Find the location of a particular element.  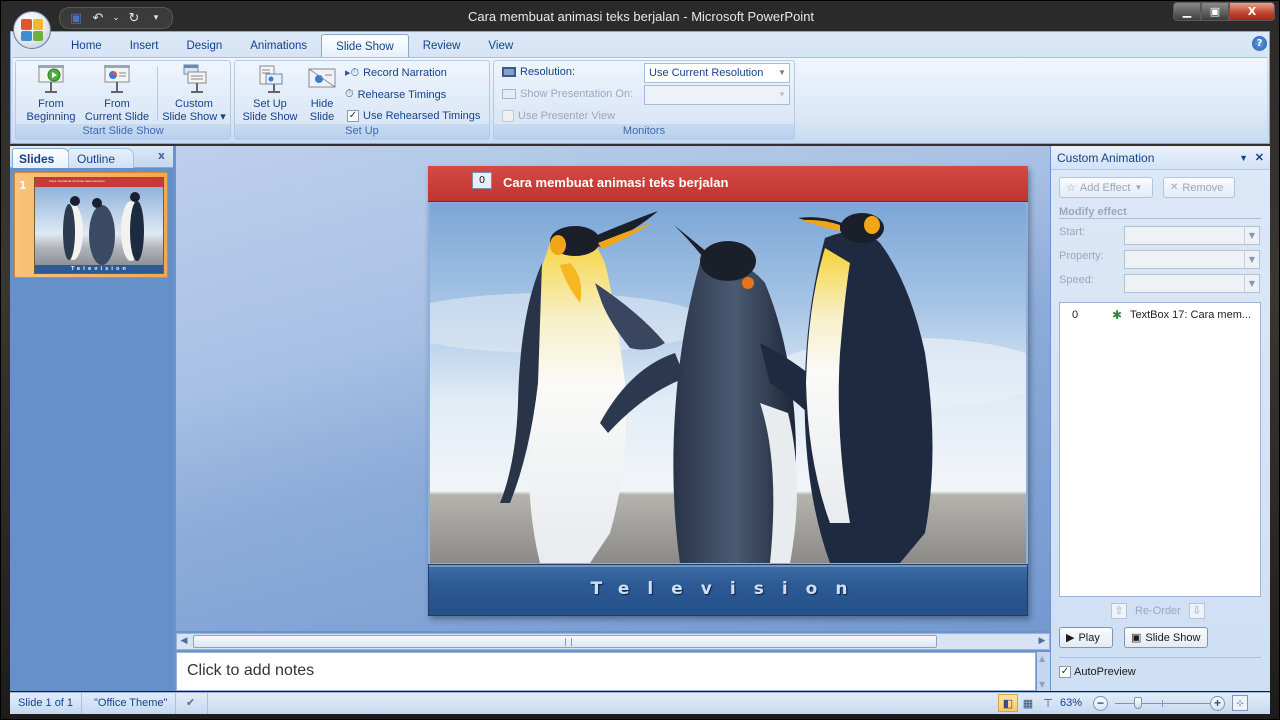

property-dropdown: ▼ is located at coordinates (1192, 259).